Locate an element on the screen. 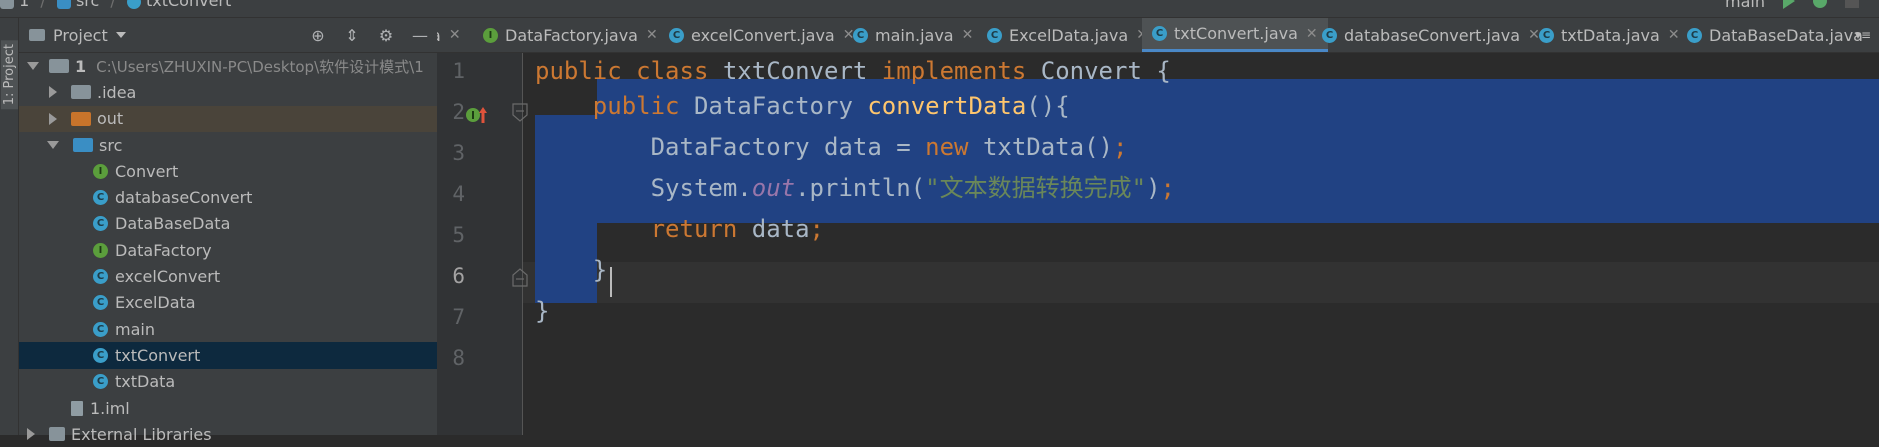  breadcrumb-item-src: src is located at coordinates (87, 5).